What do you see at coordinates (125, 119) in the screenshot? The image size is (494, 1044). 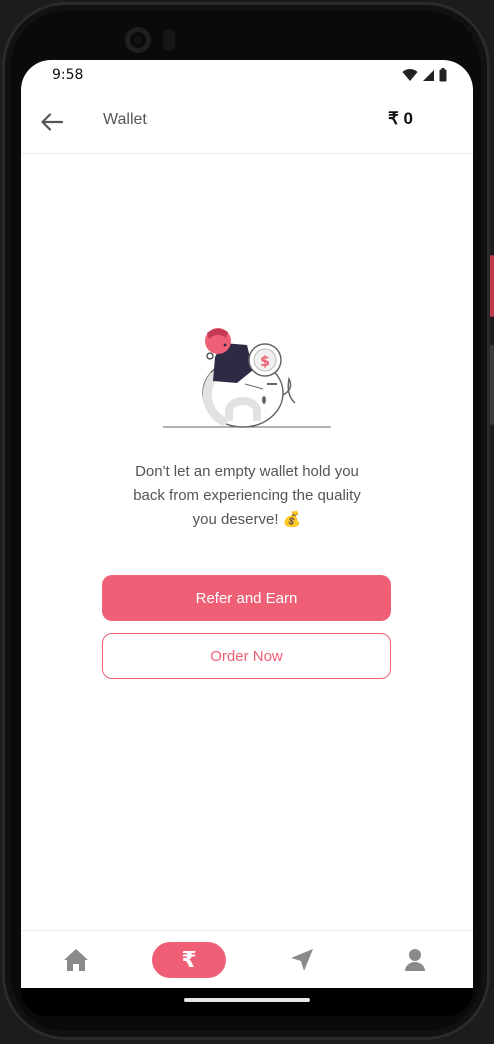 I see `page-title: Wallet` at bounding box center [125, 119].